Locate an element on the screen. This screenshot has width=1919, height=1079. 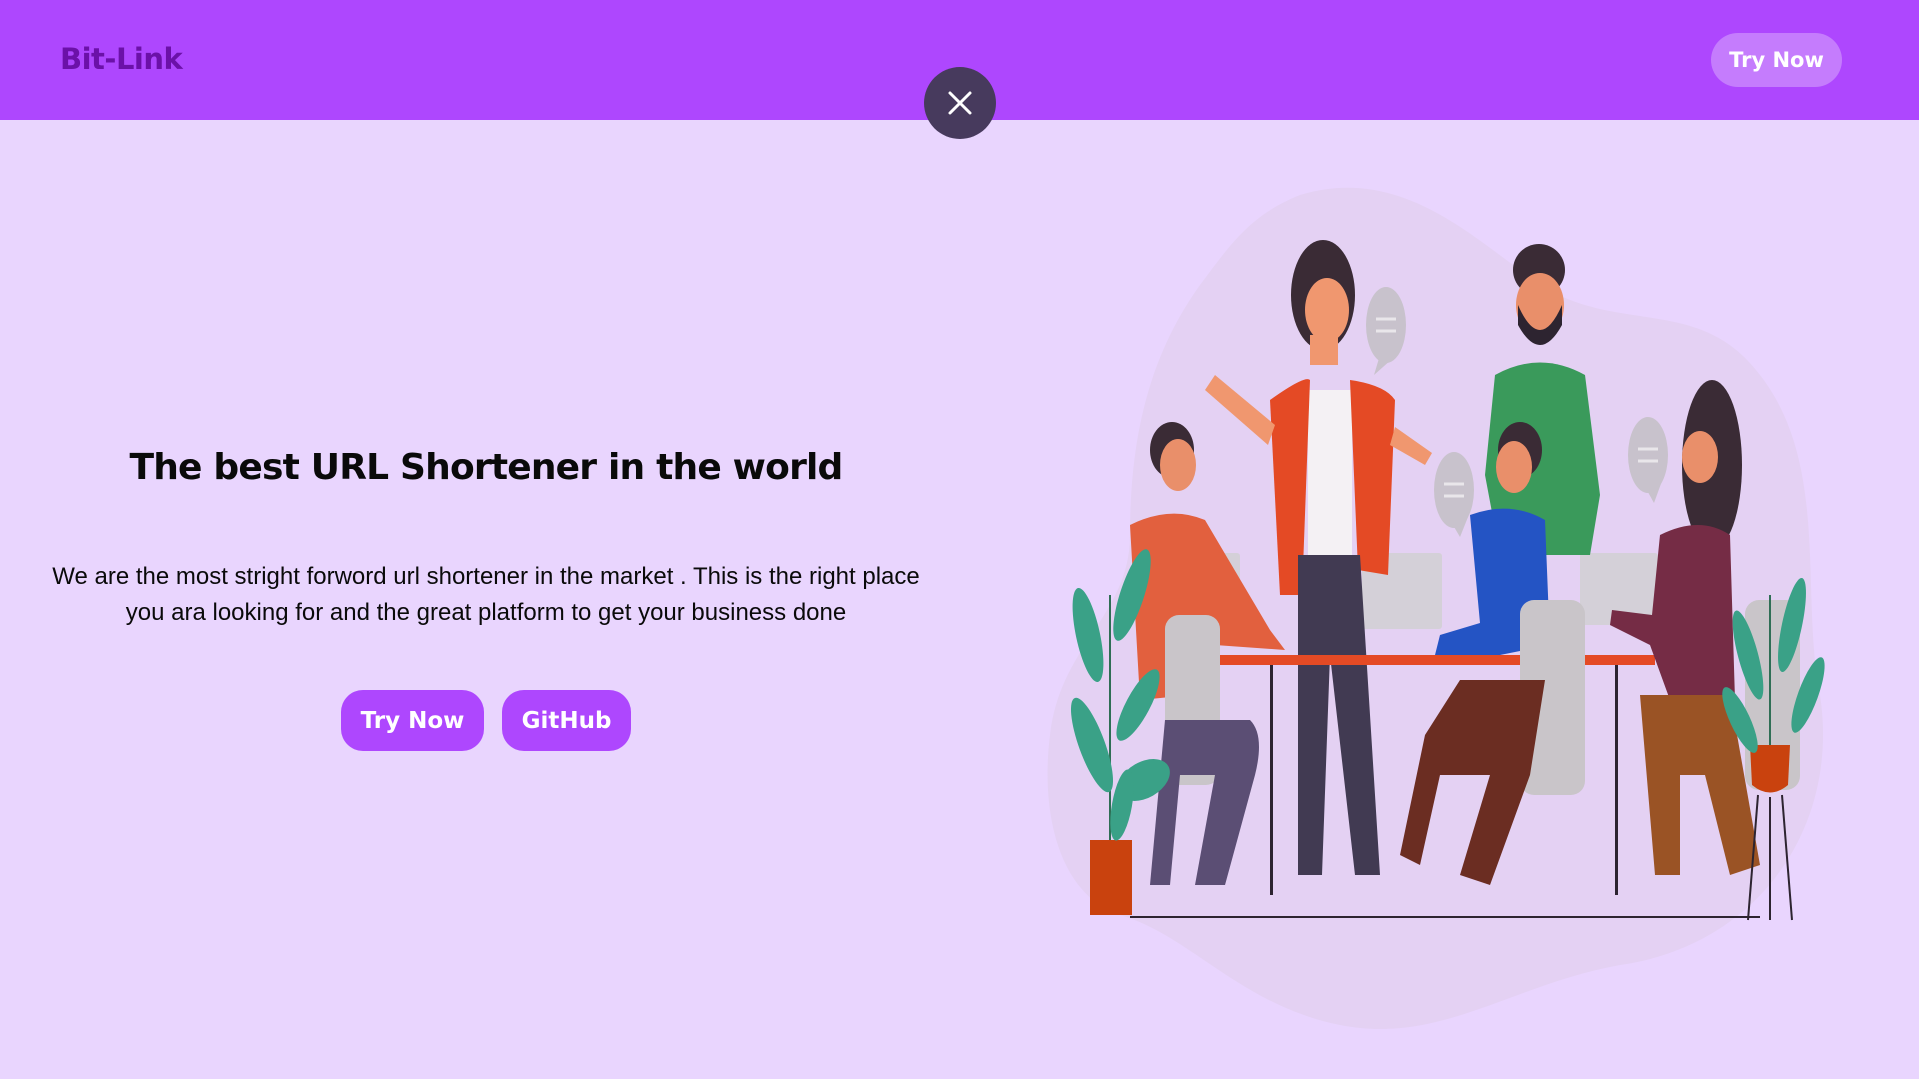
brand-logo: Bit-Link is located at coordinates (121, 59).